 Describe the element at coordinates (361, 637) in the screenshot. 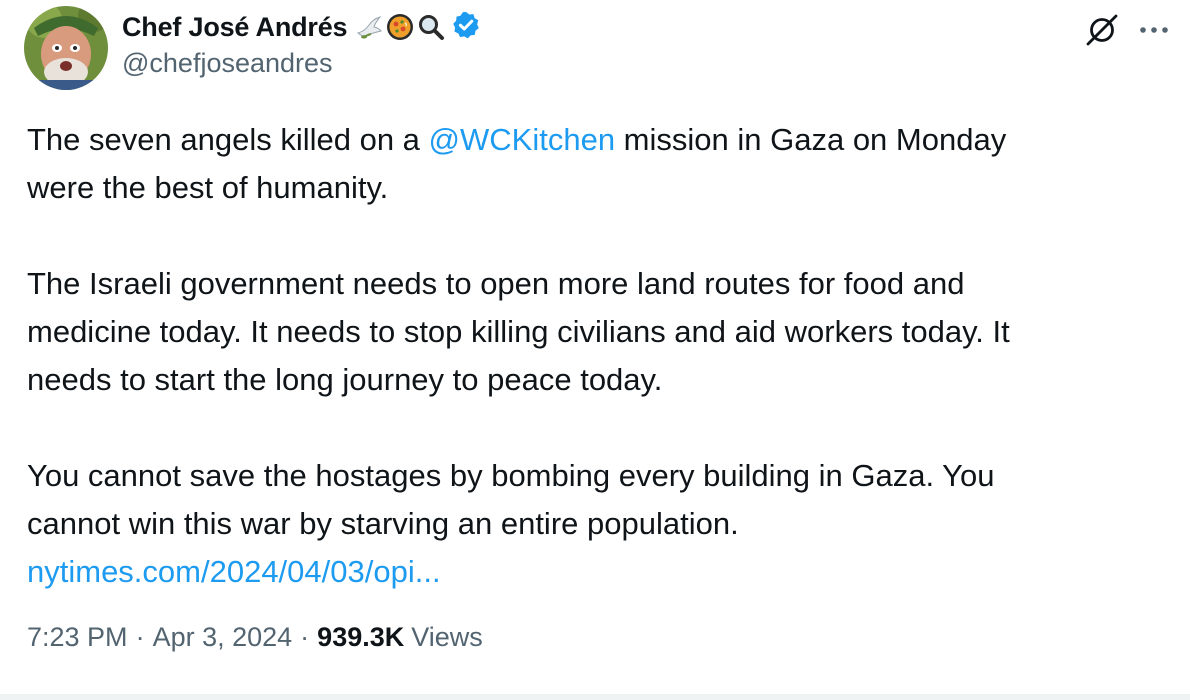

I see `views-count: 939.3K` at that location.